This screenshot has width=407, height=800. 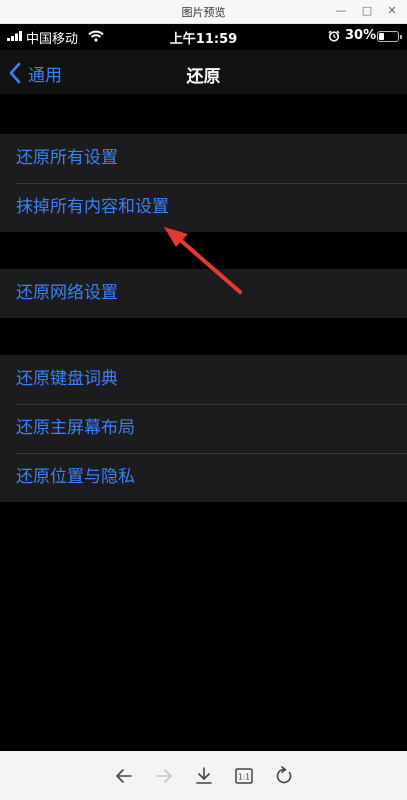 I want to click on battery-percent: 30%, so click(x=361, y=35).